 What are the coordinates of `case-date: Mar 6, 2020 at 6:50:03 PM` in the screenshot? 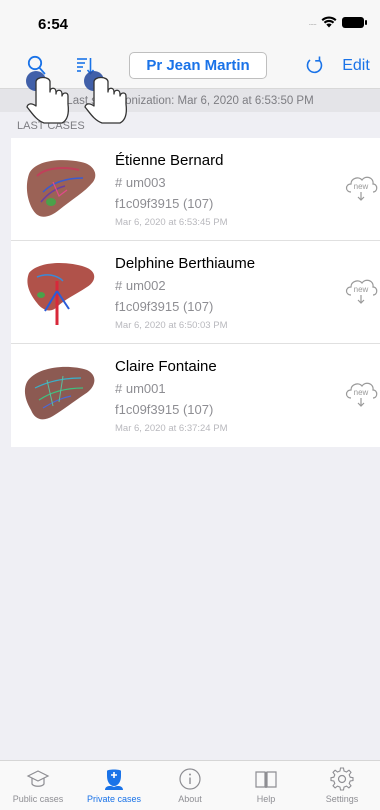 It's located at (171, 325).